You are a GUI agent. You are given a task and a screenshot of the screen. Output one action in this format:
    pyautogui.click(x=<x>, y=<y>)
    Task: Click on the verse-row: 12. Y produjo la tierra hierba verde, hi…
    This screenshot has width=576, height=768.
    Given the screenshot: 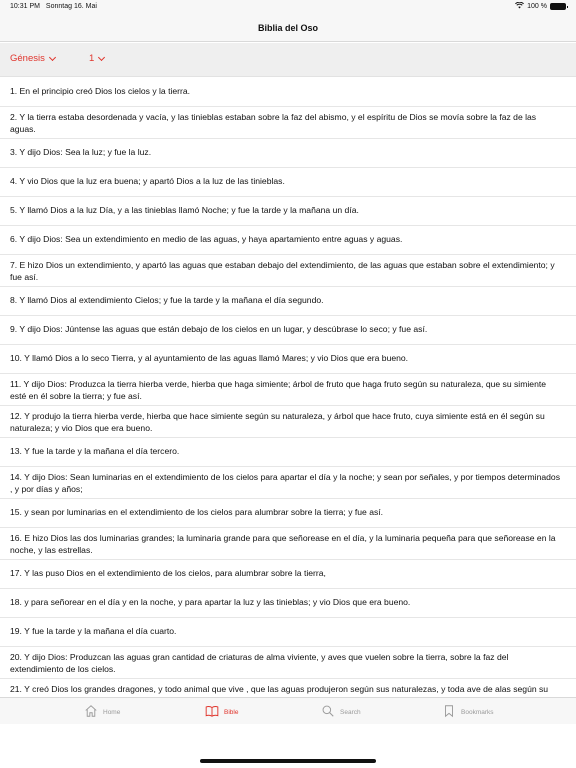 What is the action you would take?
    pyautogui.click(x=288, y=422)
    